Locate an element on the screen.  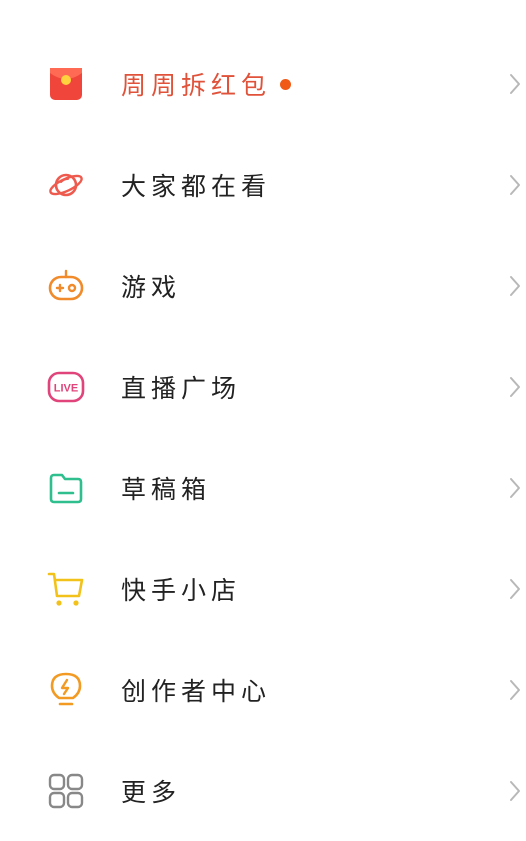
menu-item-label: 周周拆红包 is located at coordinates (196, 85).